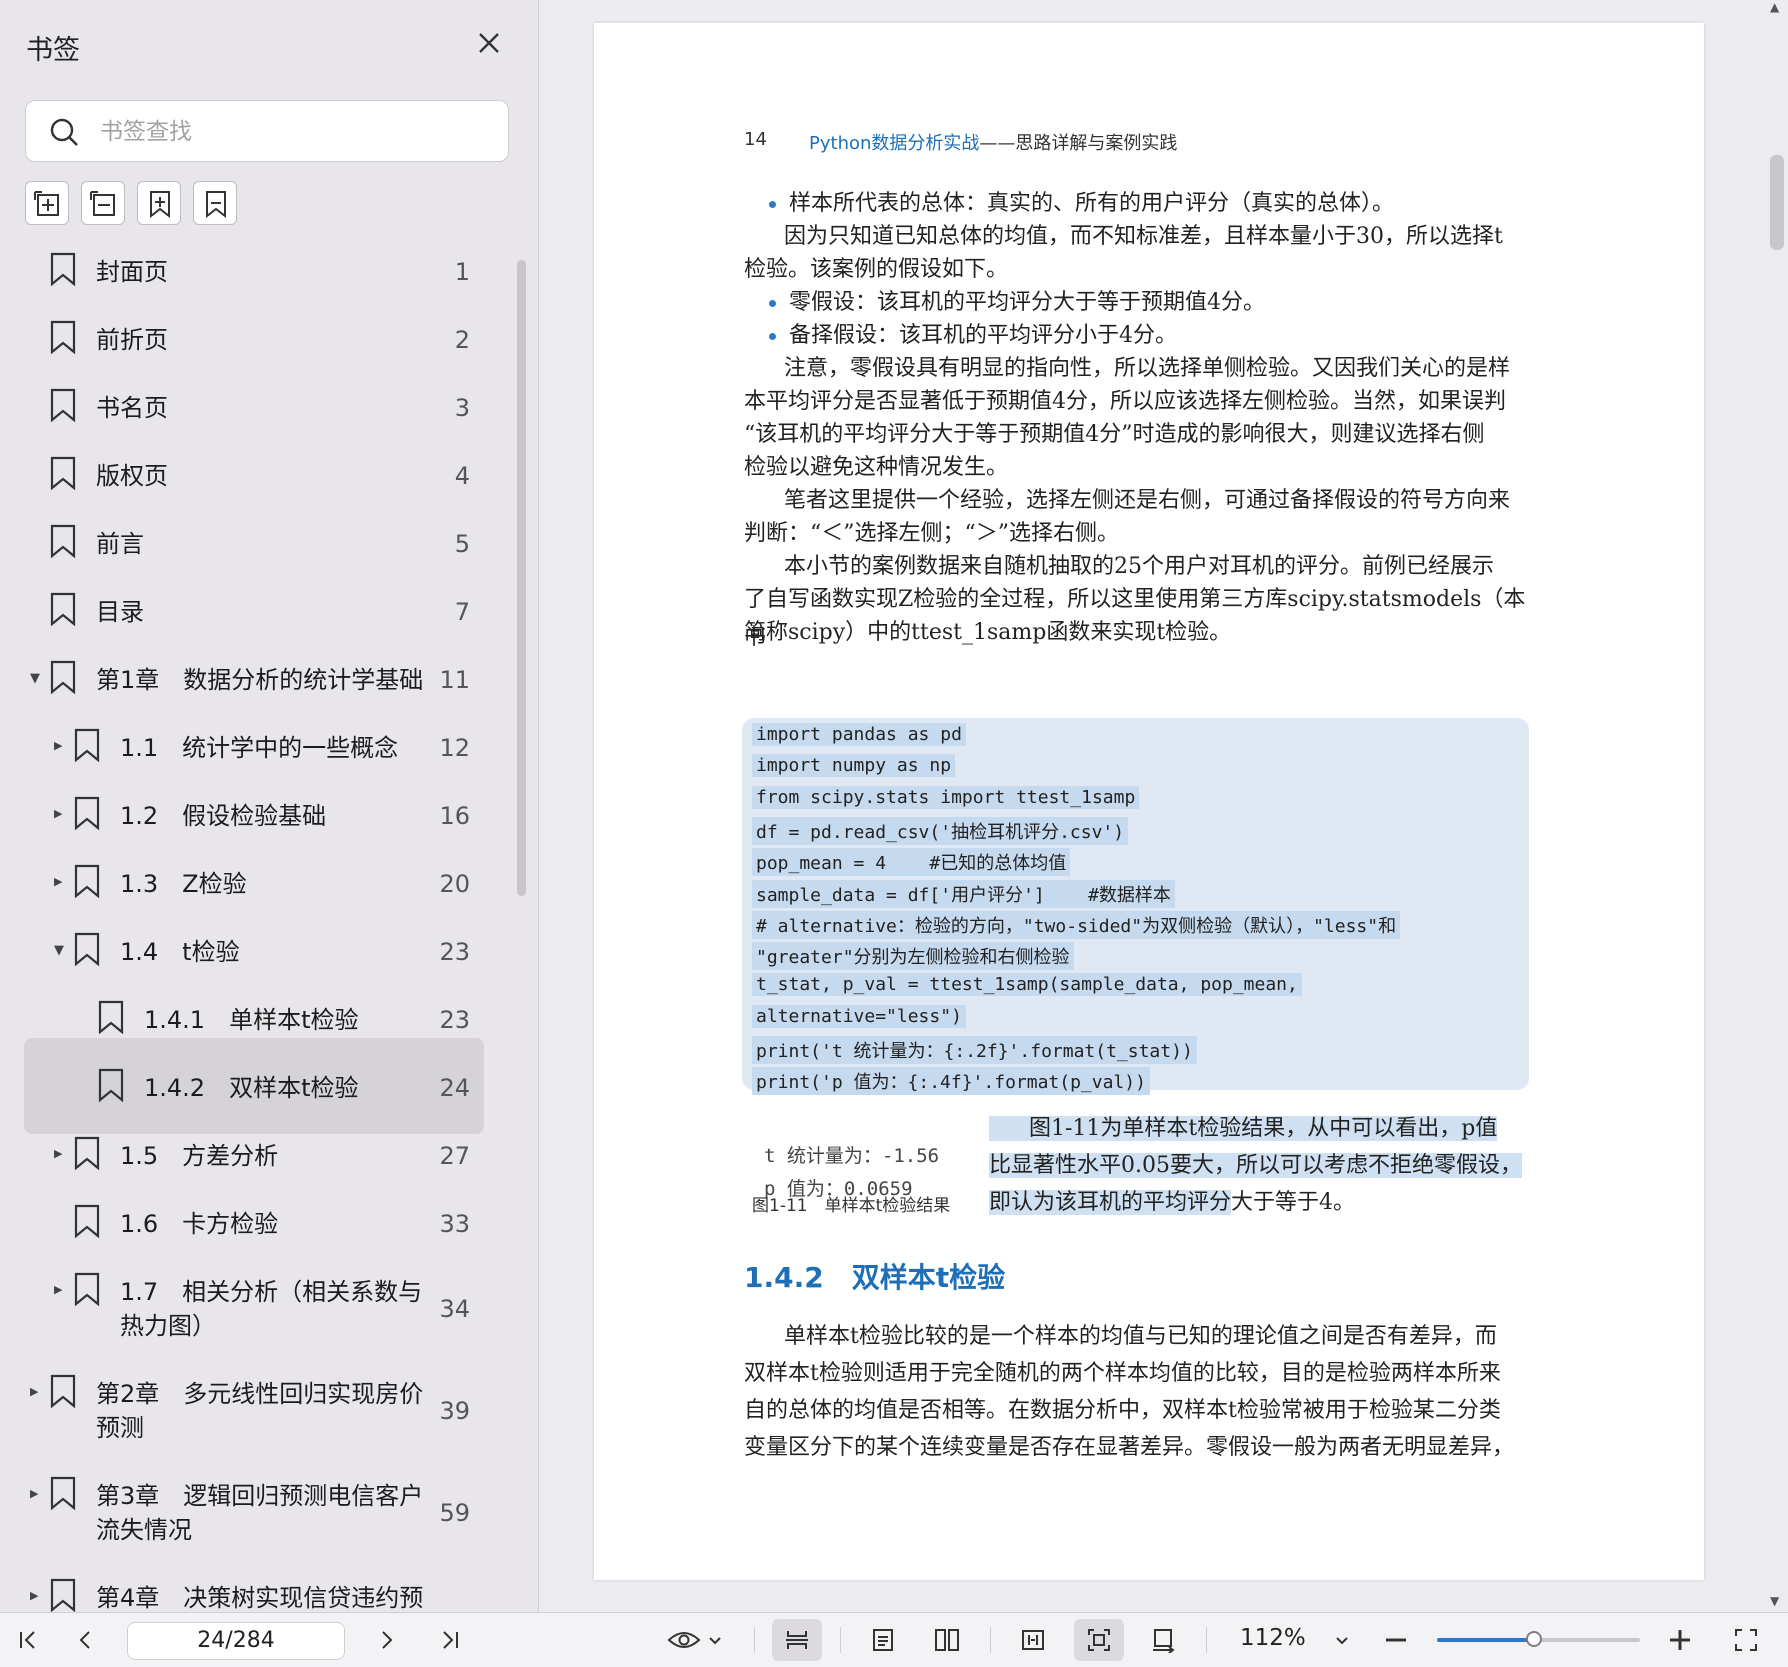  I want to click on rotate-page-button, so click(1163, 1640).